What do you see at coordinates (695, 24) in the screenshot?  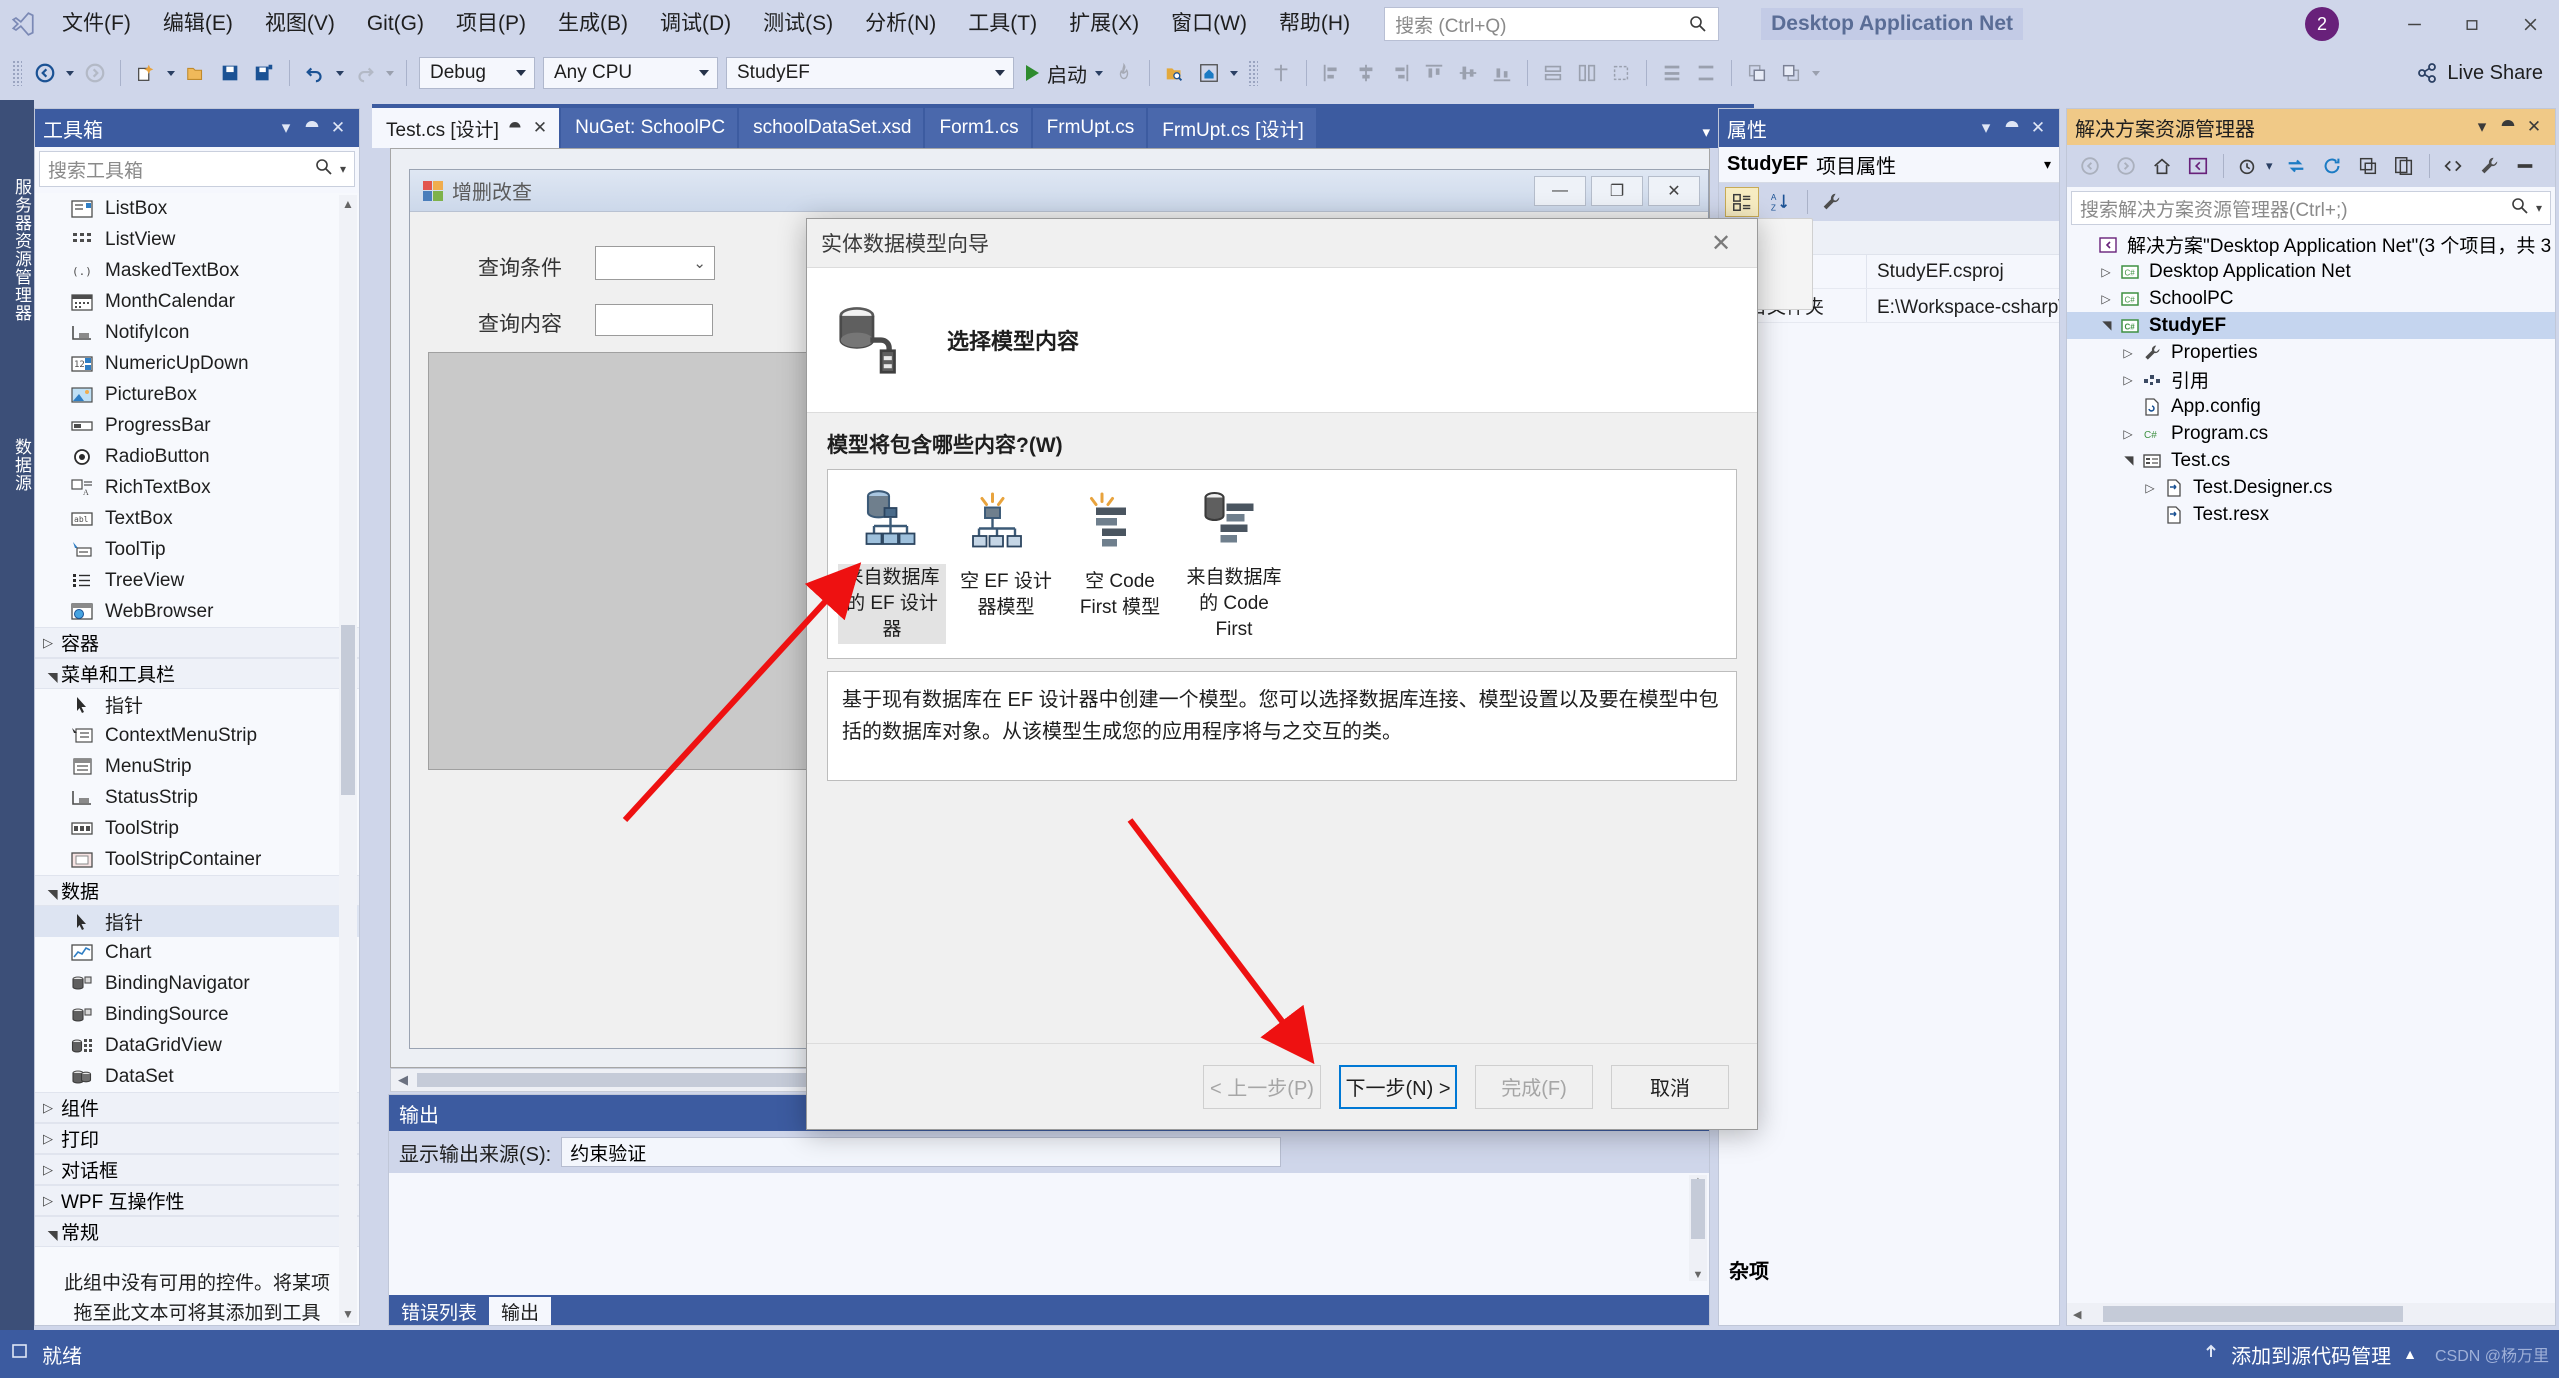 I see `menu-debug: 调试(D)` at bounding box center [695, 24].